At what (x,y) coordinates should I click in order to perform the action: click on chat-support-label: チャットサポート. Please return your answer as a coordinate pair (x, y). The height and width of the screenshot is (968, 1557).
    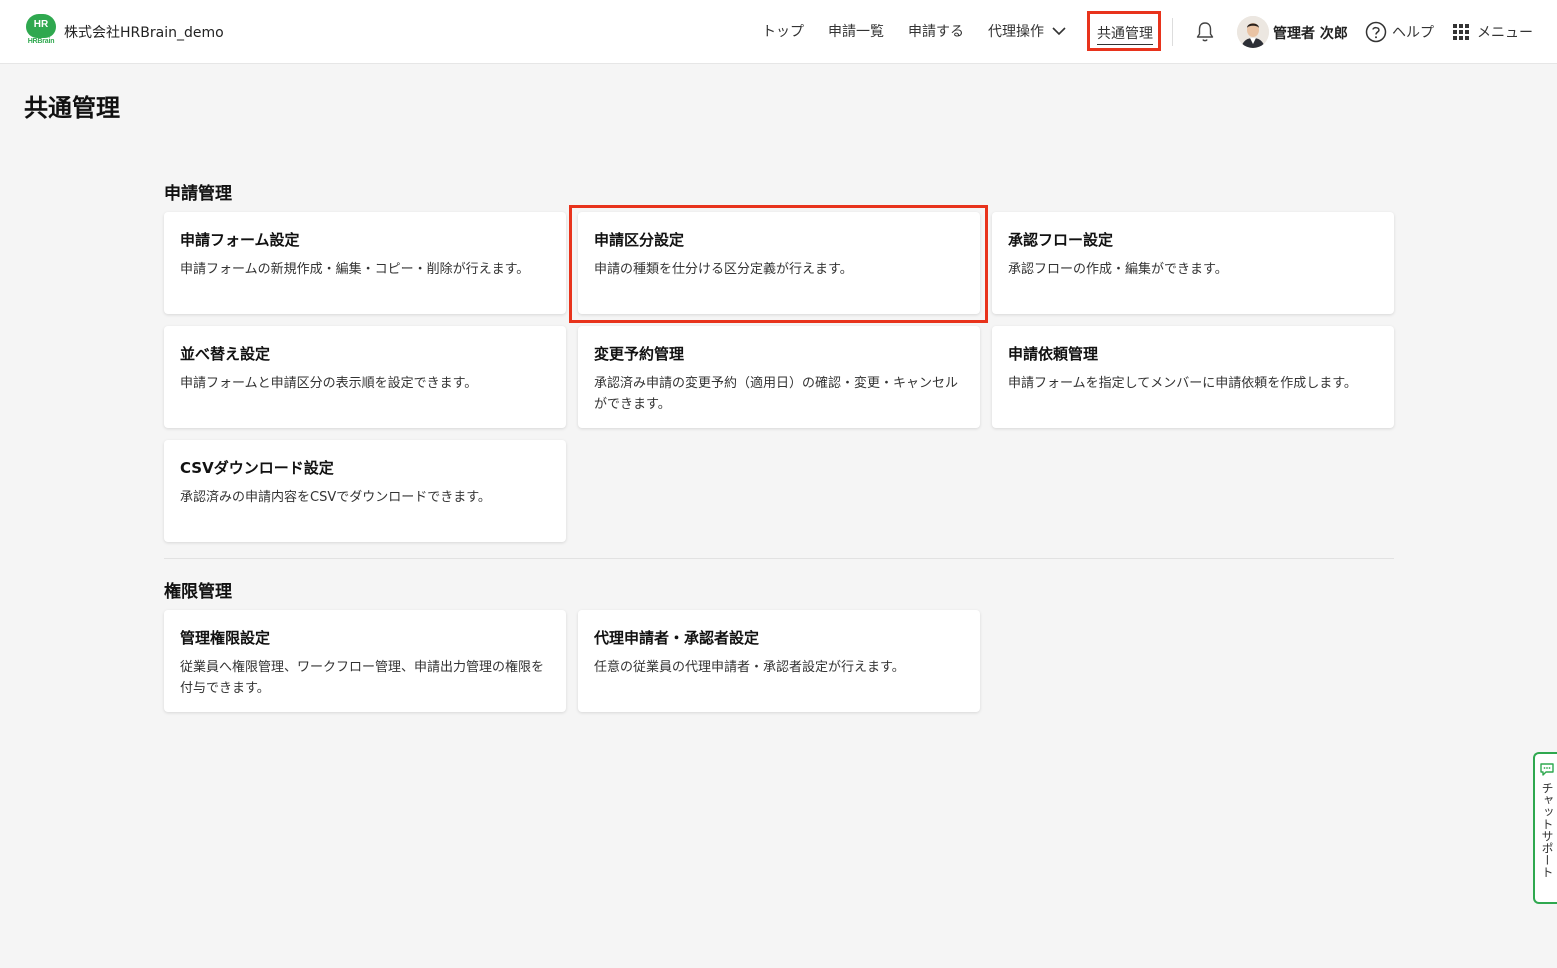
    Looking at the image, I should click on (1547, 830).